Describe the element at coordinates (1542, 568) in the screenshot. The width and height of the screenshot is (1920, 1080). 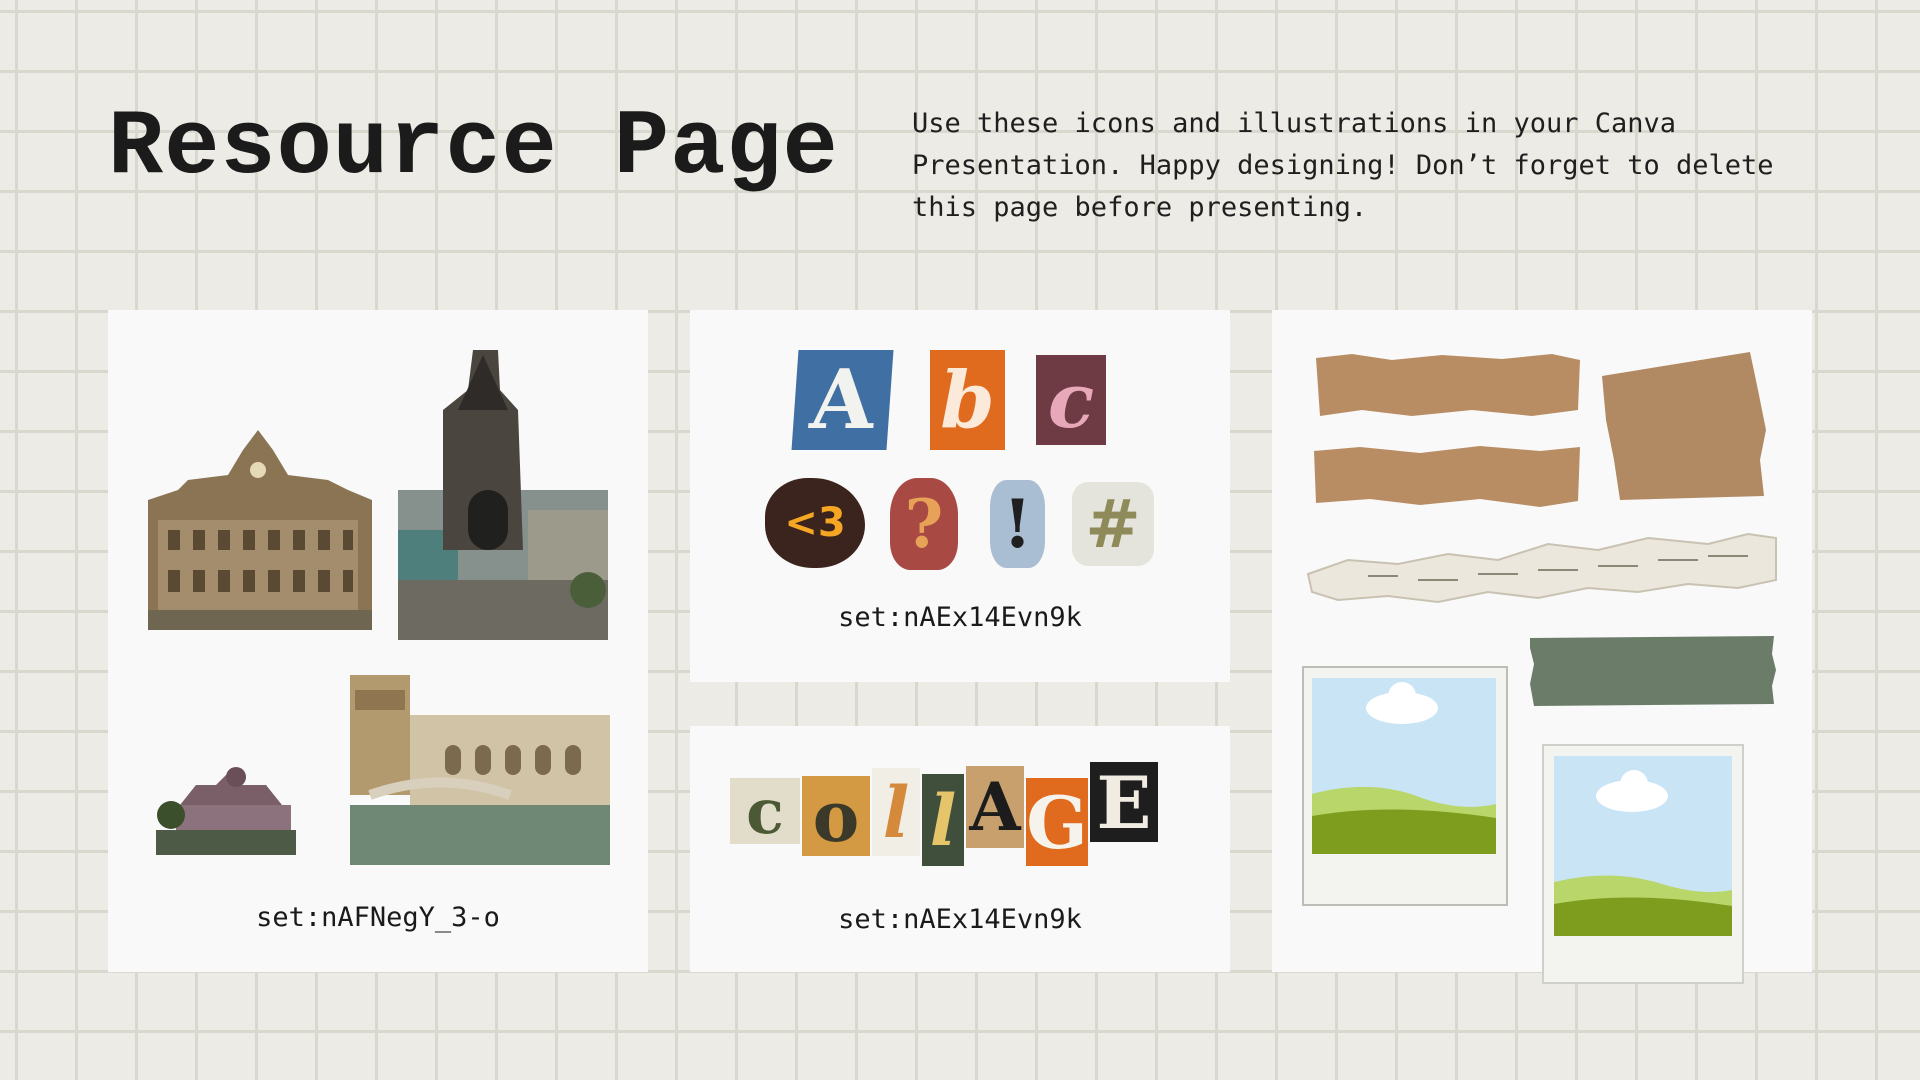
I see `newspaper-torn-strip` at that location.